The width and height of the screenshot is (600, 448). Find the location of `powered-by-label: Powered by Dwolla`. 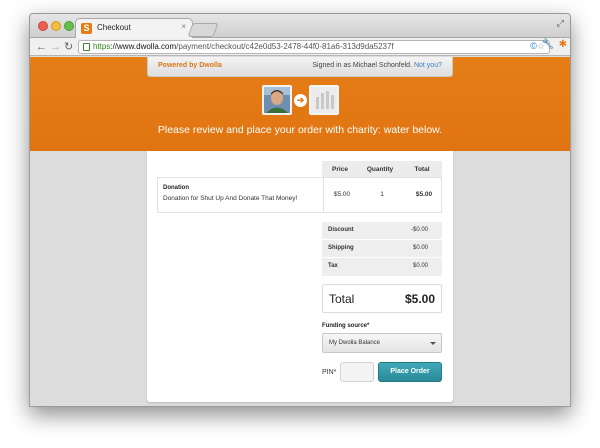

powered-by-label: Powered by Dwolla is located at coordinates (190, 65).